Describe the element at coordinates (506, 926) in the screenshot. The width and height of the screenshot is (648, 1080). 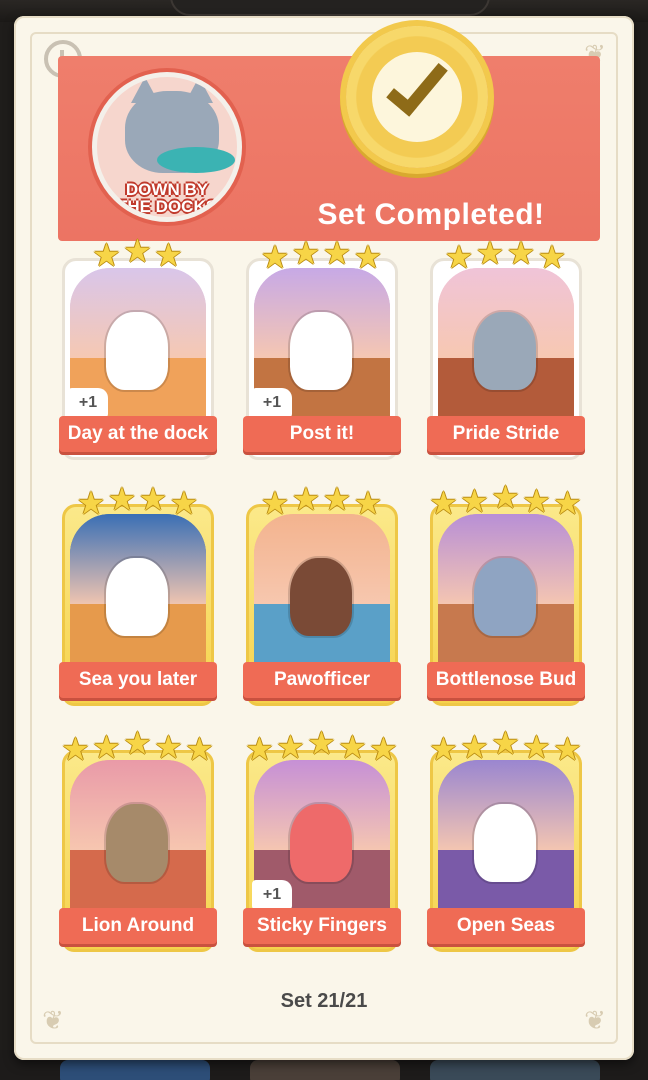
I see `card-name: Open Seas` at that location.